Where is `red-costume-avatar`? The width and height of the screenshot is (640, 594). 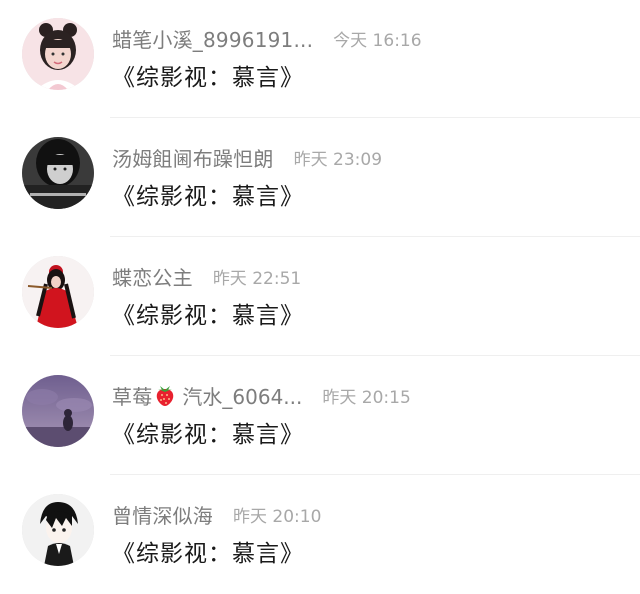
red-costume-avatar is located at coordinates (58, 292).